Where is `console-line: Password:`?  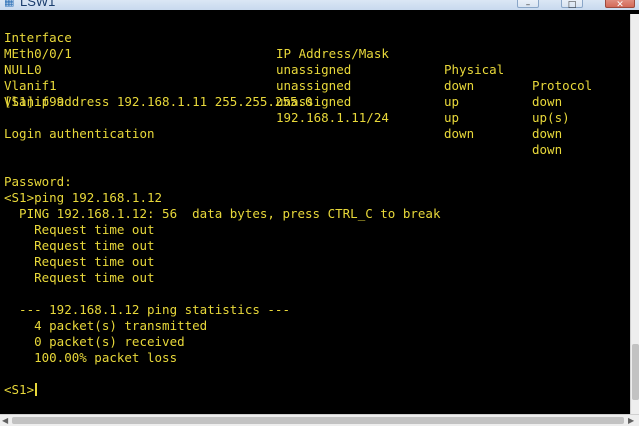
console-line: Password: is located at coordinates (38, 181).